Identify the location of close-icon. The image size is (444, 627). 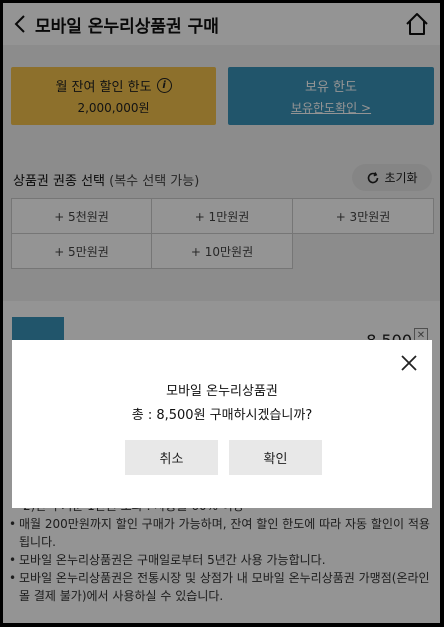
(409, 363).